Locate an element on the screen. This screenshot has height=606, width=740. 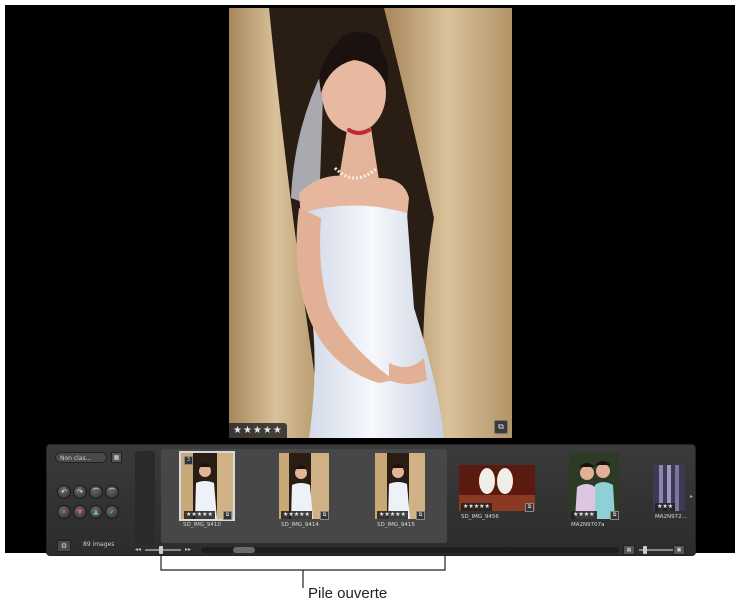
rotate-left-icon: ↶ is located at coordinates (64, 492).